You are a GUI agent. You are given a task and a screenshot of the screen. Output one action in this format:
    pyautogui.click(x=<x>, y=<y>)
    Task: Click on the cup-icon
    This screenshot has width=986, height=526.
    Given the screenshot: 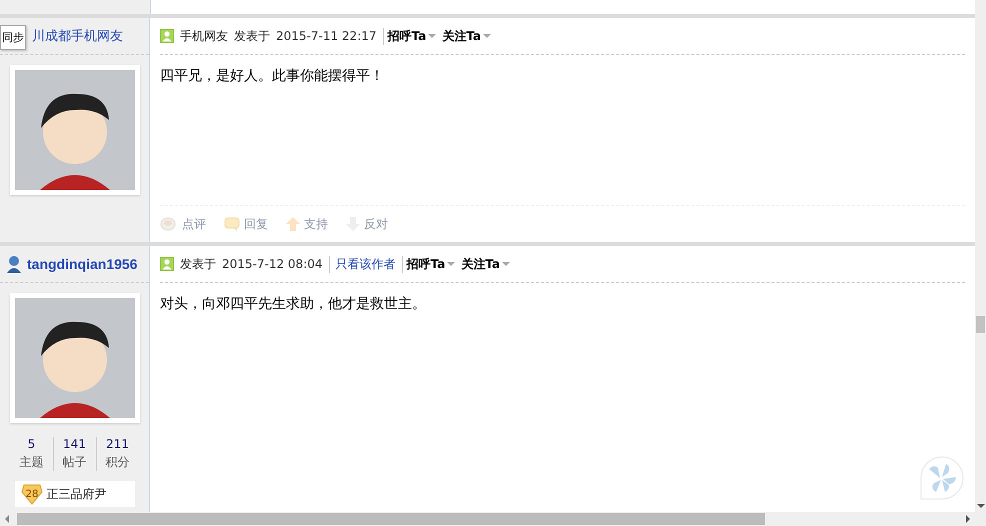 What is the action you would take?
    pyautogui.click(x=169, y=224)
    